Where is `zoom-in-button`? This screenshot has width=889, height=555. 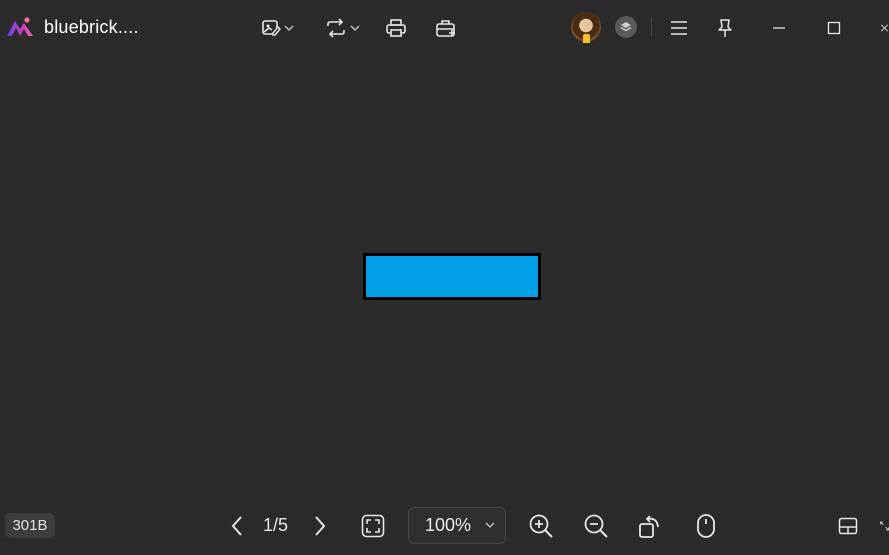
zoom-in-button is located at coordinates (541, 526).